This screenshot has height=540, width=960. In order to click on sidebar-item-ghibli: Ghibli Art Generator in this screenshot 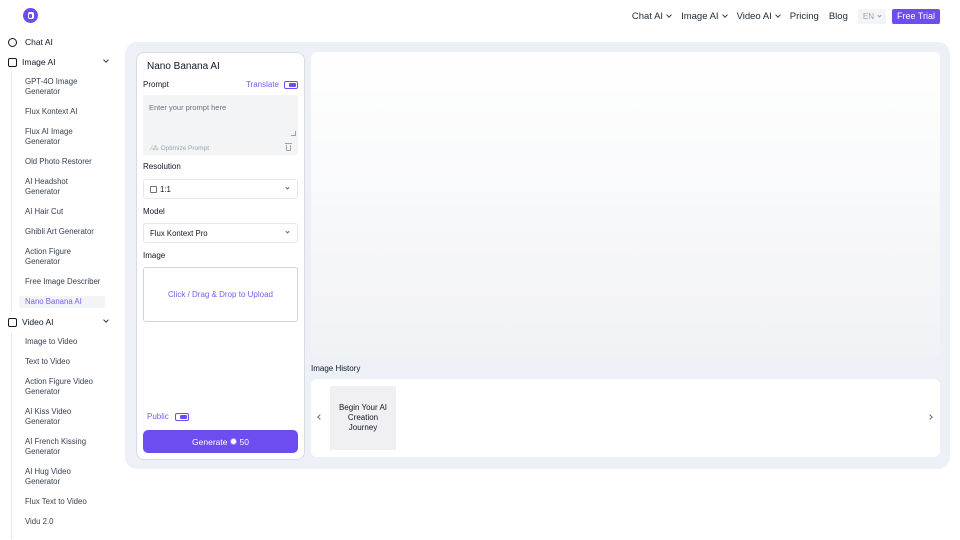, I will do `click(62, 232)`.